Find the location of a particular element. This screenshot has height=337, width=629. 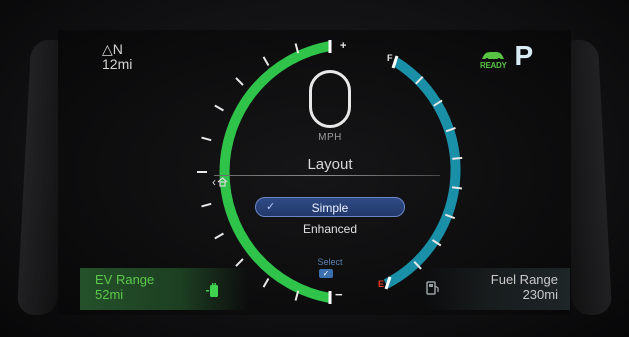

back-chevron-icon: ‹ is located at coordinates (214, 182).